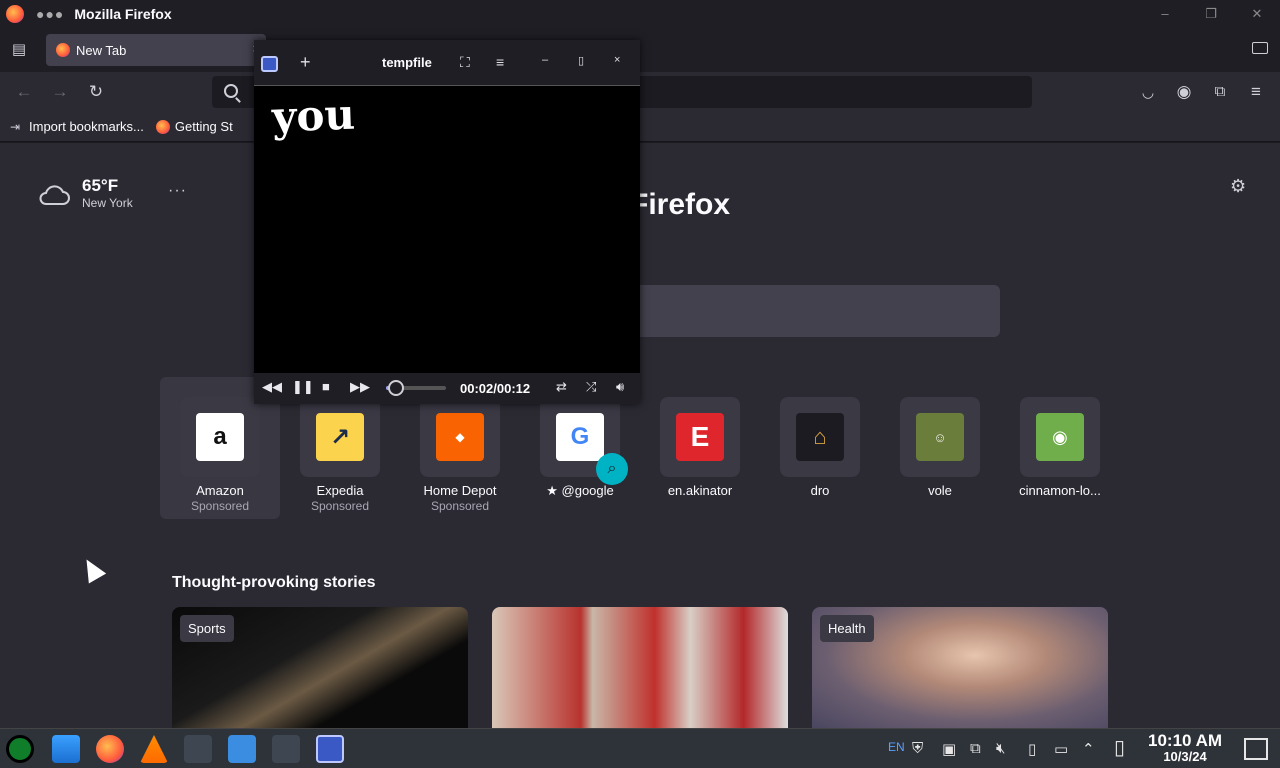 The image size is (1280, 768). What do you see at coordinates (1061, 749) in the screenshot?
I see `display-icon: ▭` at bounding box center [1061, 749].